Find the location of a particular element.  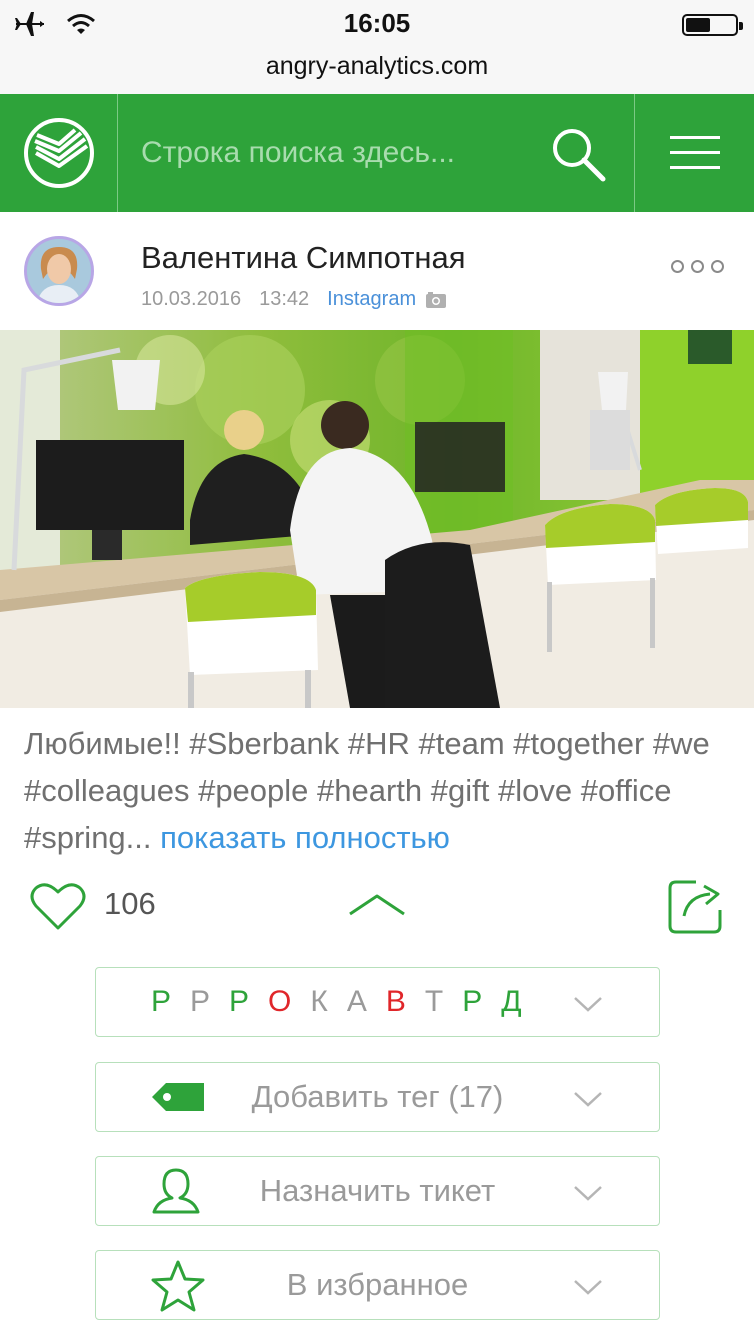

tone-letter: О is located at coordinates (279, 1002).